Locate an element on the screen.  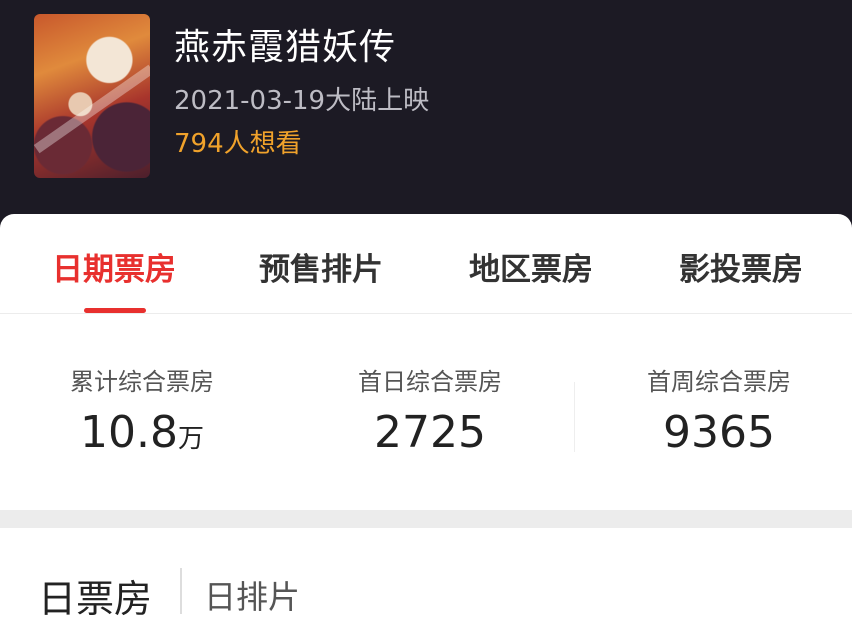
movie-poster is located at coordinates (92, 96).